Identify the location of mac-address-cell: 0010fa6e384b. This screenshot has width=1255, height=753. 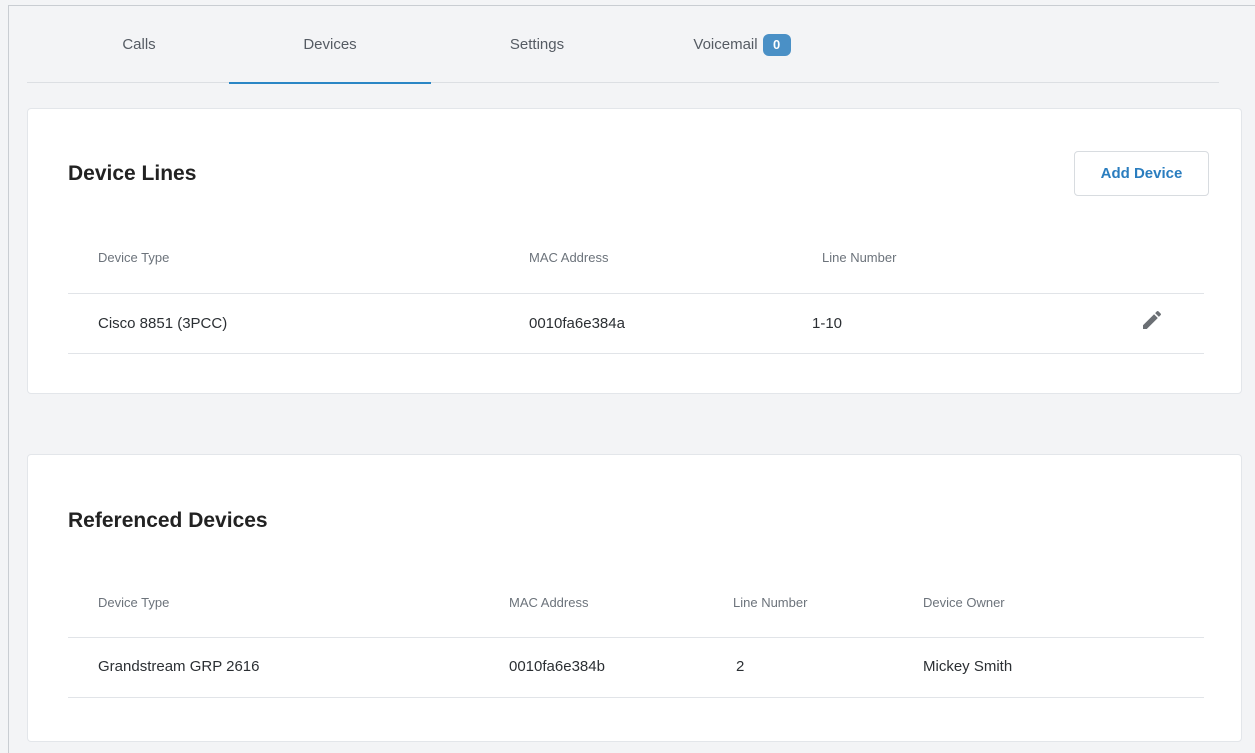
(557, 666).